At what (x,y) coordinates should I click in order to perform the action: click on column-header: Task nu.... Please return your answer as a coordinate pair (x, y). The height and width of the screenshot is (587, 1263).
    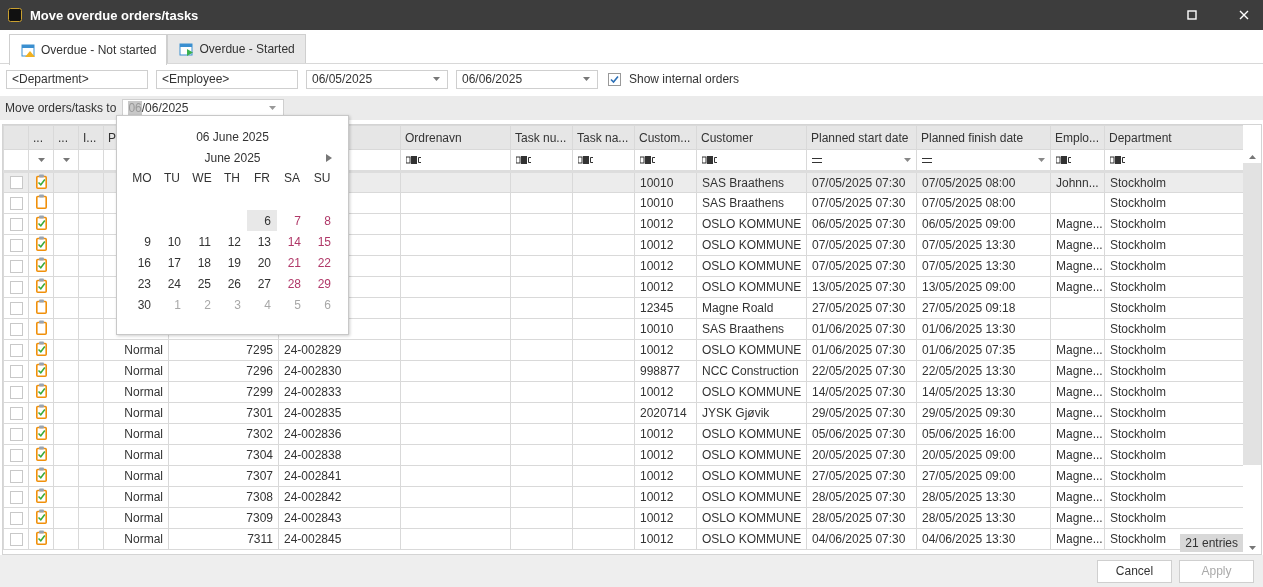
    Looking at the image, I should click on (541, 137).